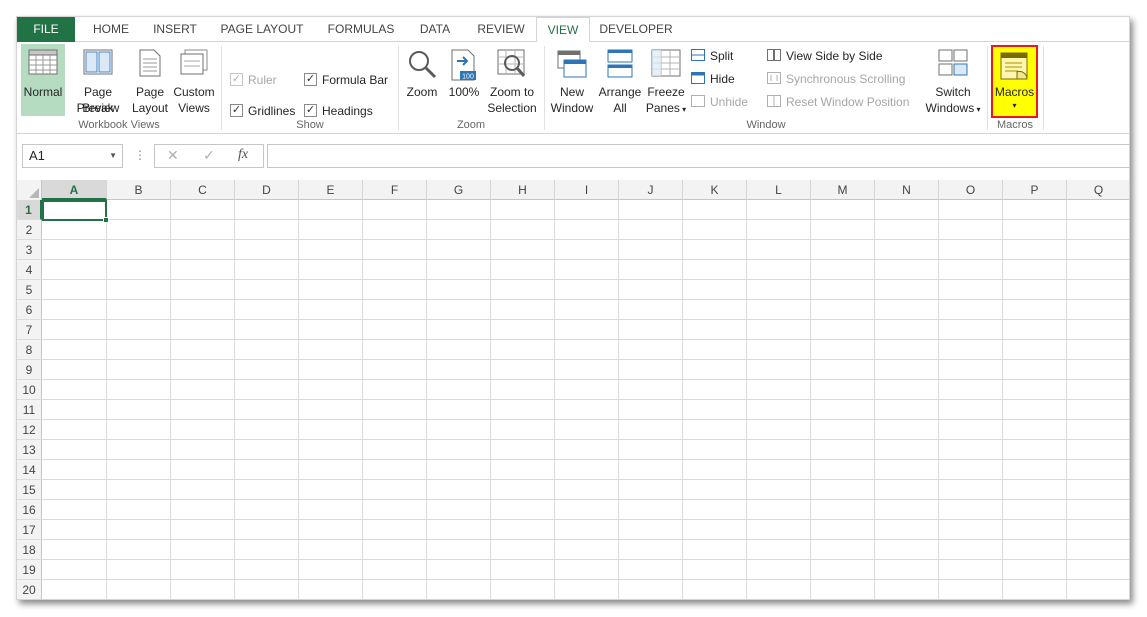  What do you see at coordinates (953, 62) in the screenshot?
I see `switch-windows-icon` at bounding box center [953, 62].